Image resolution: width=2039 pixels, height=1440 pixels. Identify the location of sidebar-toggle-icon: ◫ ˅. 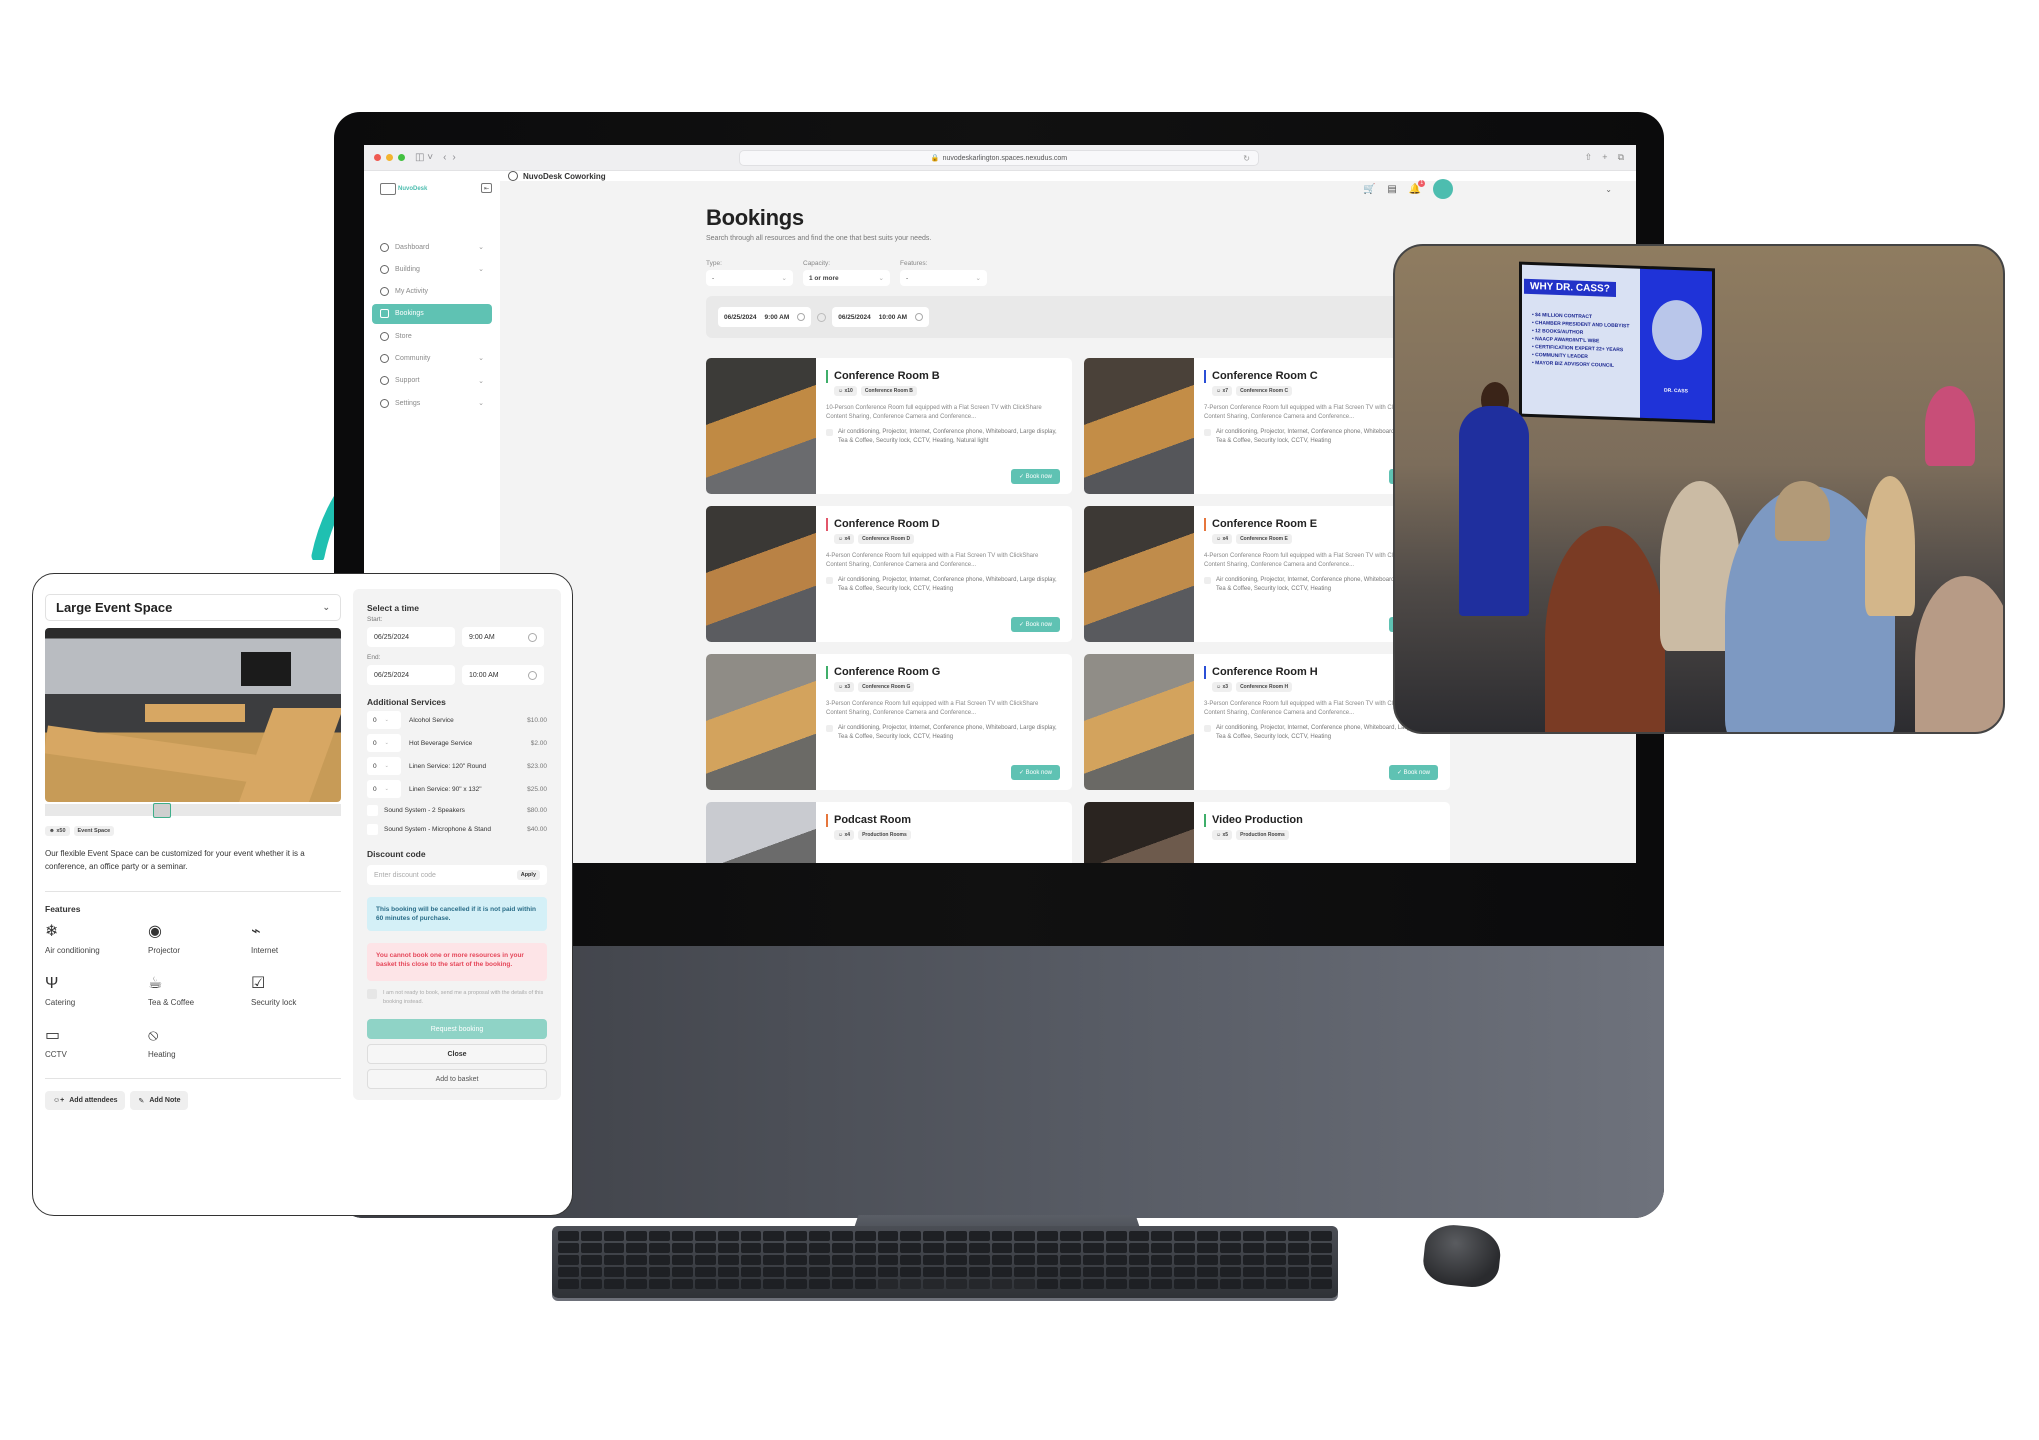
(424, 157).